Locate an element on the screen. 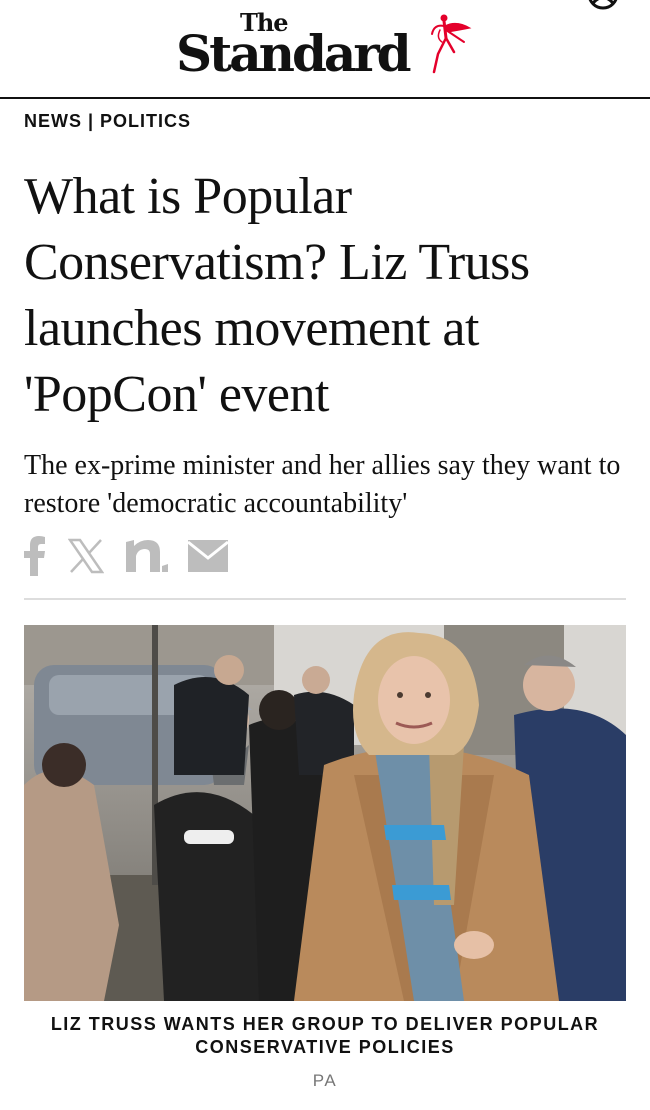 The image size is (650, 1110). hamburger-menu-icon is located at coordinates (53, 2).